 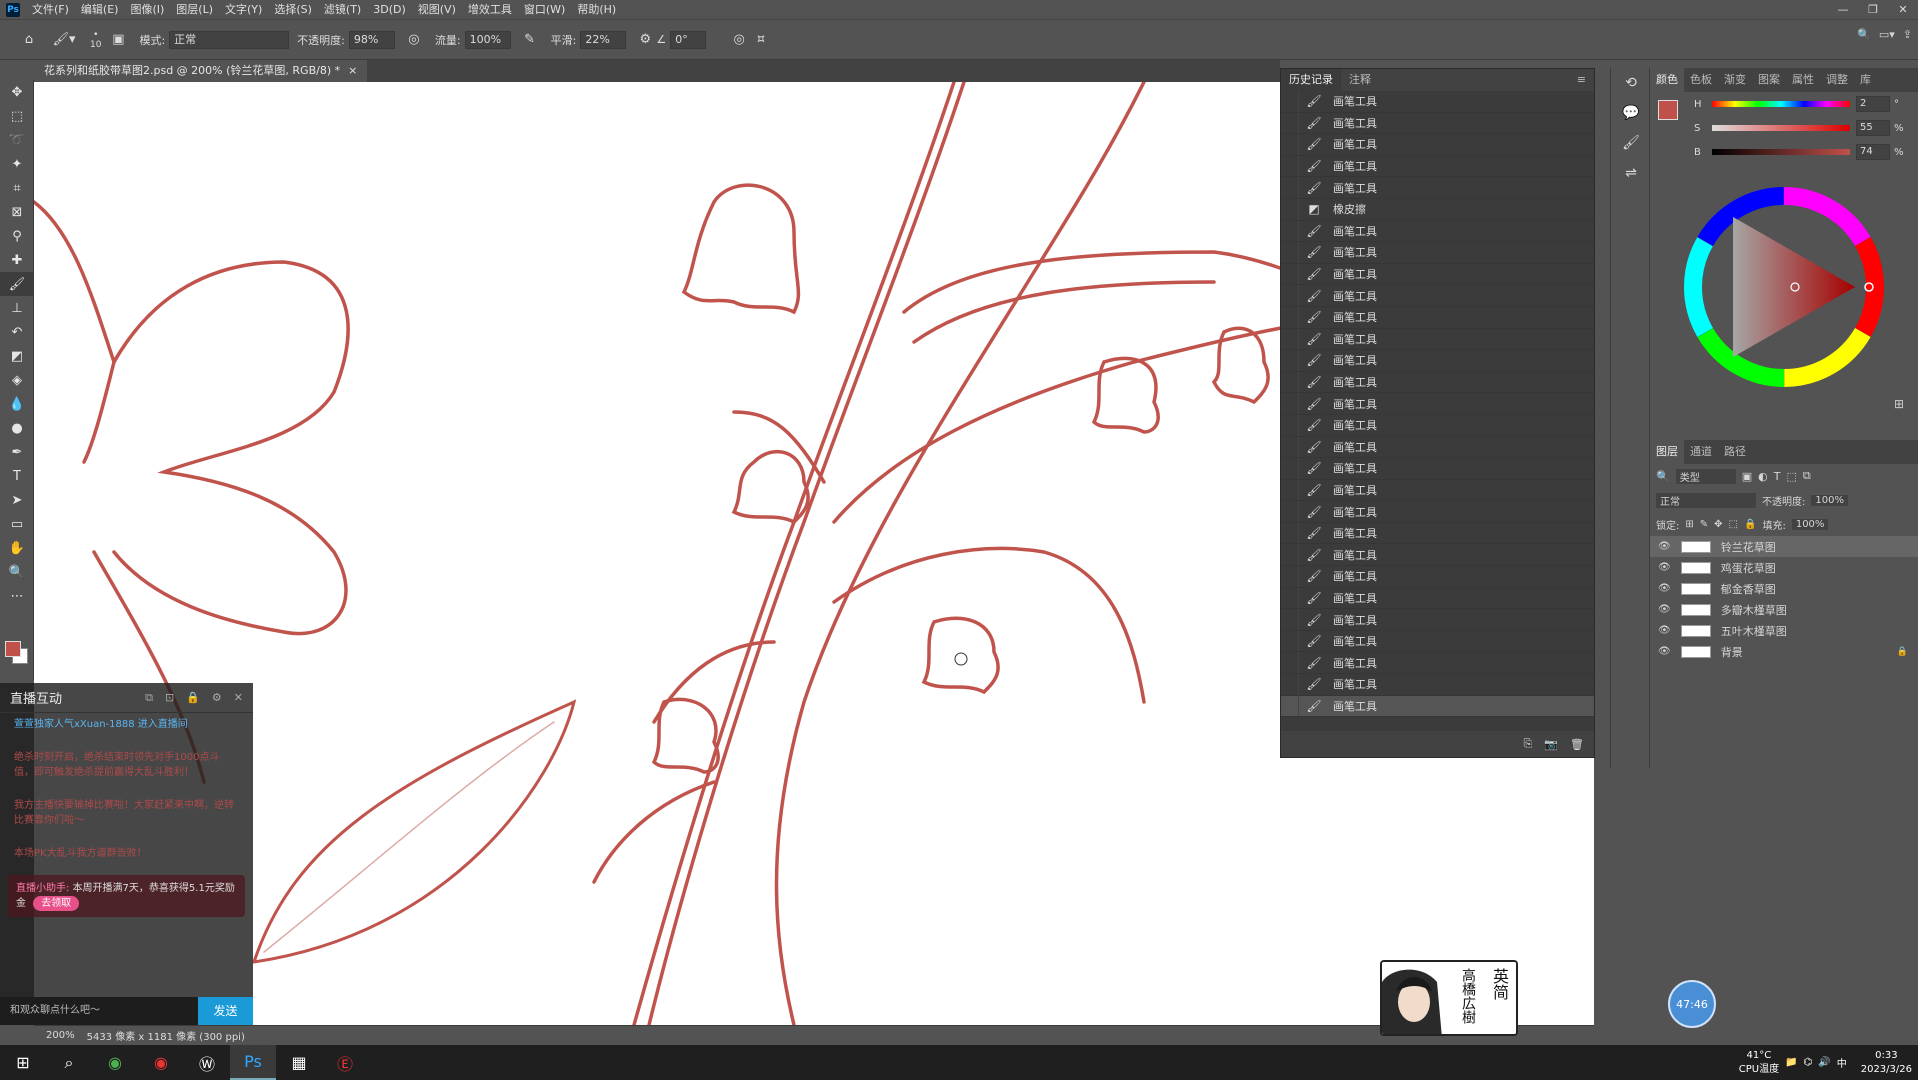 I want to click on airbrush-icon: ✎, so click(x=530, y=40).